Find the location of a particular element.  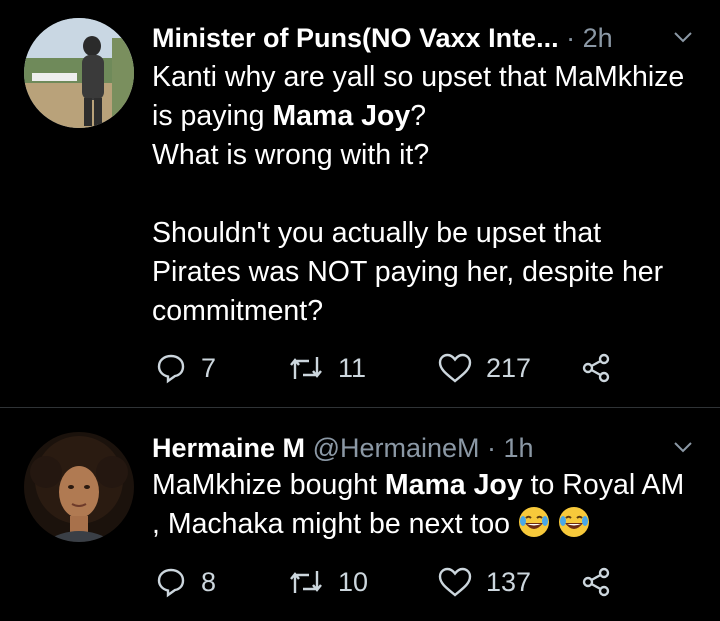

tweet-header: Minister of Puns(NO Vaxx Inte... · 2h is located at coordinates (416, 38).